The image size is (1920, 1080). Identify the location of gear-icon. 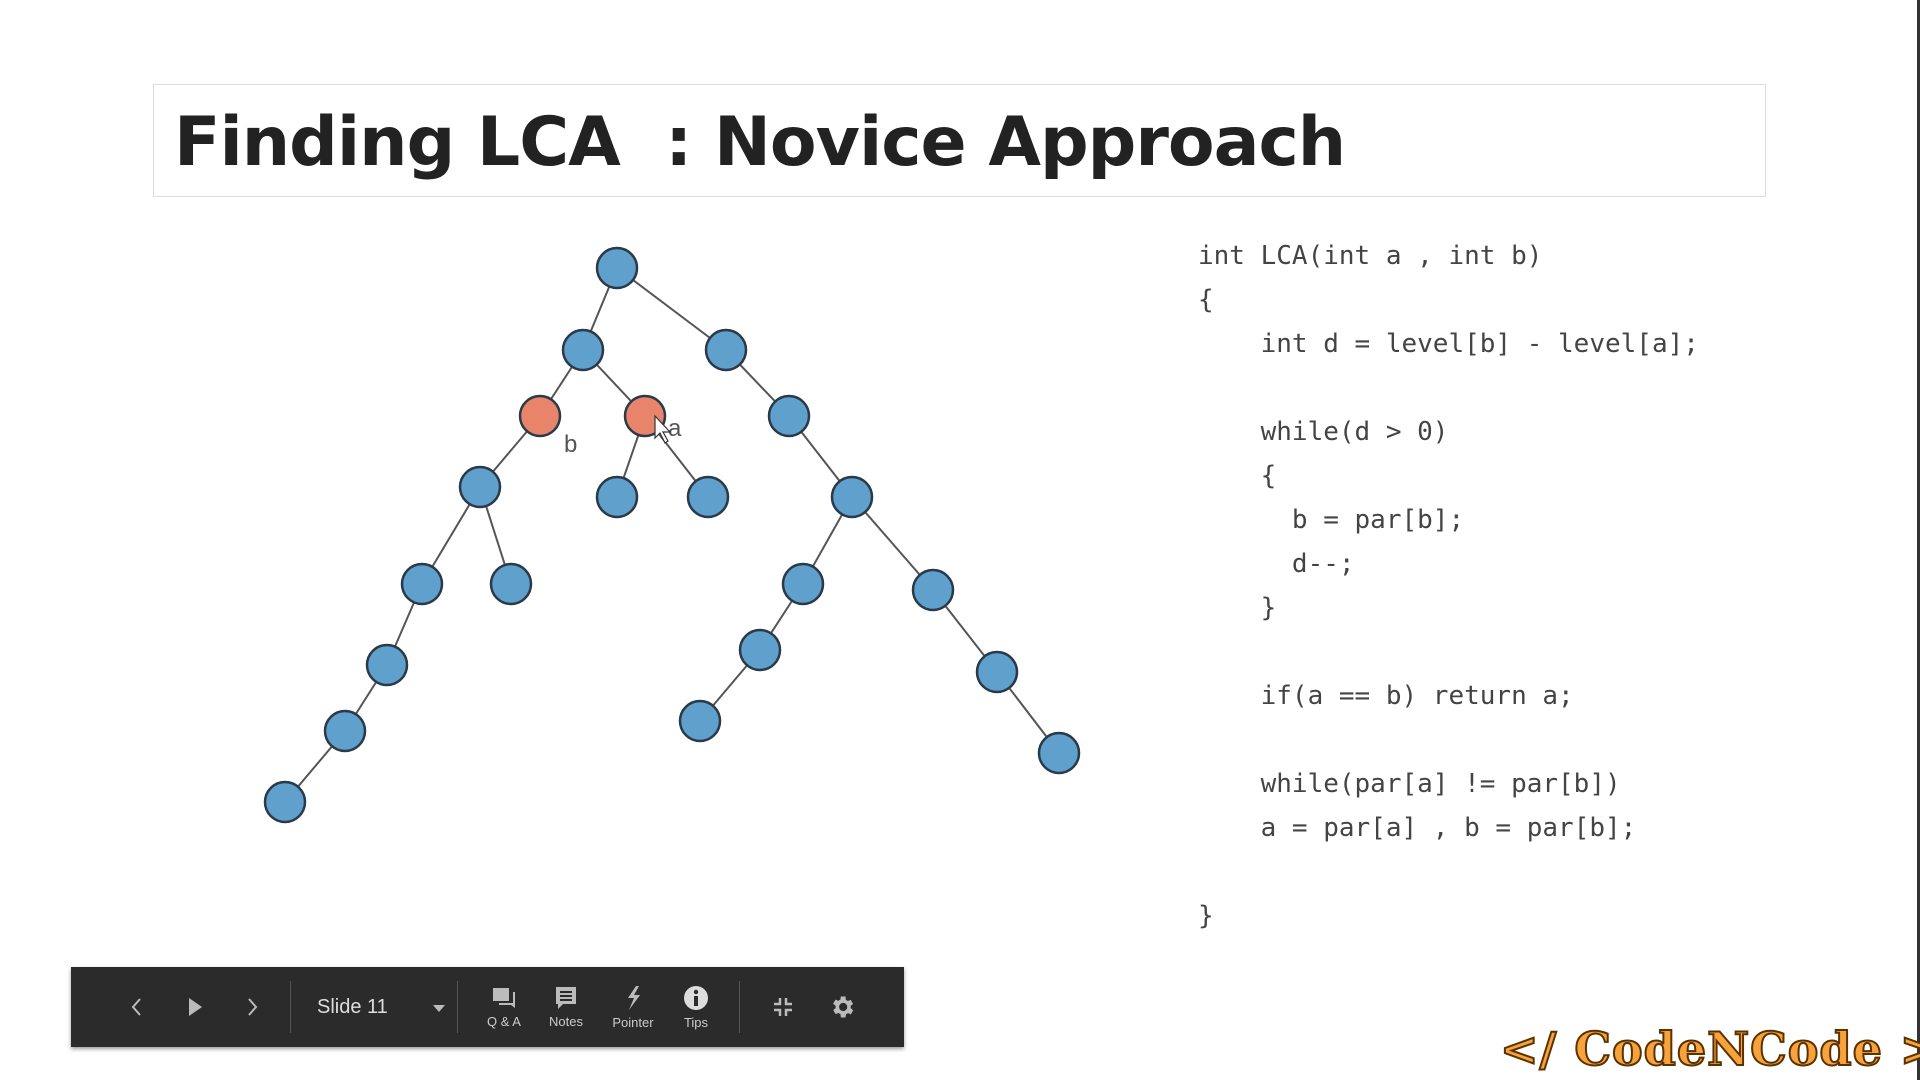
(843, 1007).